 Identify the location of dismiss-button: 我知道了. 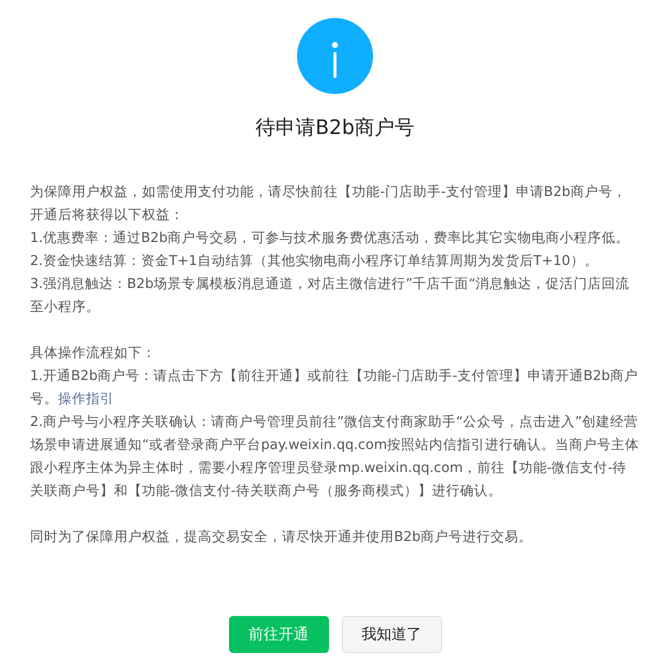
(392, 634).